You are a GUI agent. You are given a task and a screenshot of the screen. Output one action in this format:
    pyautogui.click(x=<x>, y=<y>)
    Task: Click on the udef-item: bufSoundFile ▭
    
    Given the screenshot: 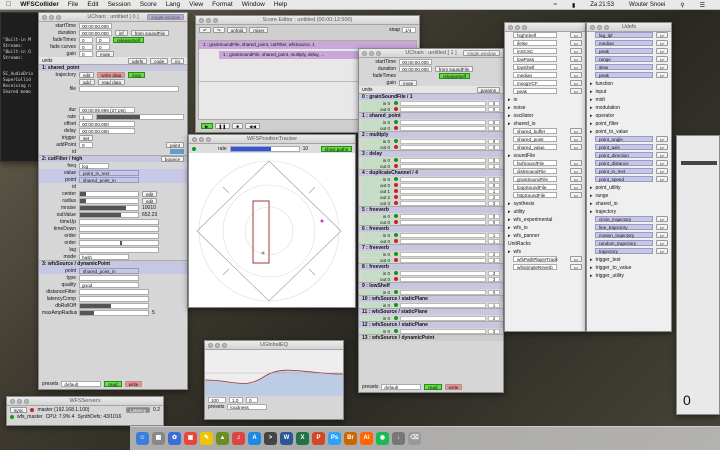 What is the action you would take?
    pyautogui.click(x=545, y=164)
    